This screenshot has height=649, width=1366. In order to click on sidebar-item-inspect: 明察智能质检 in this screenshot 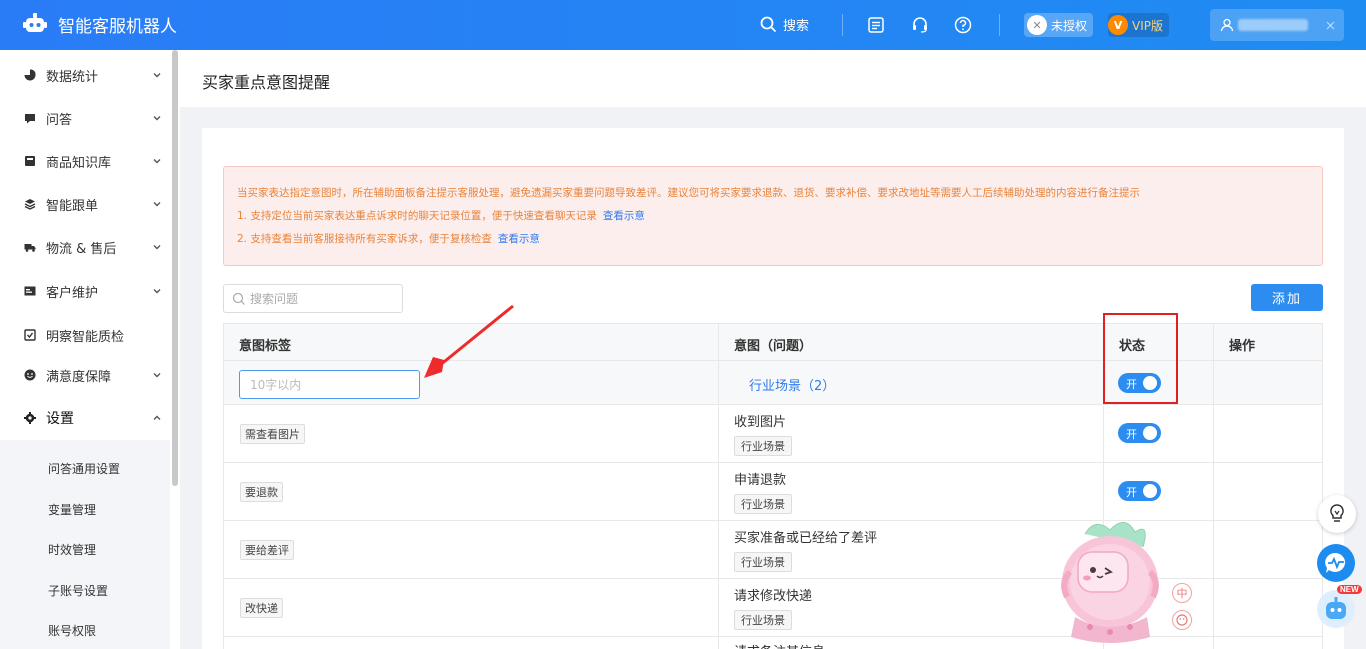, I will do `click(85, 335)`.